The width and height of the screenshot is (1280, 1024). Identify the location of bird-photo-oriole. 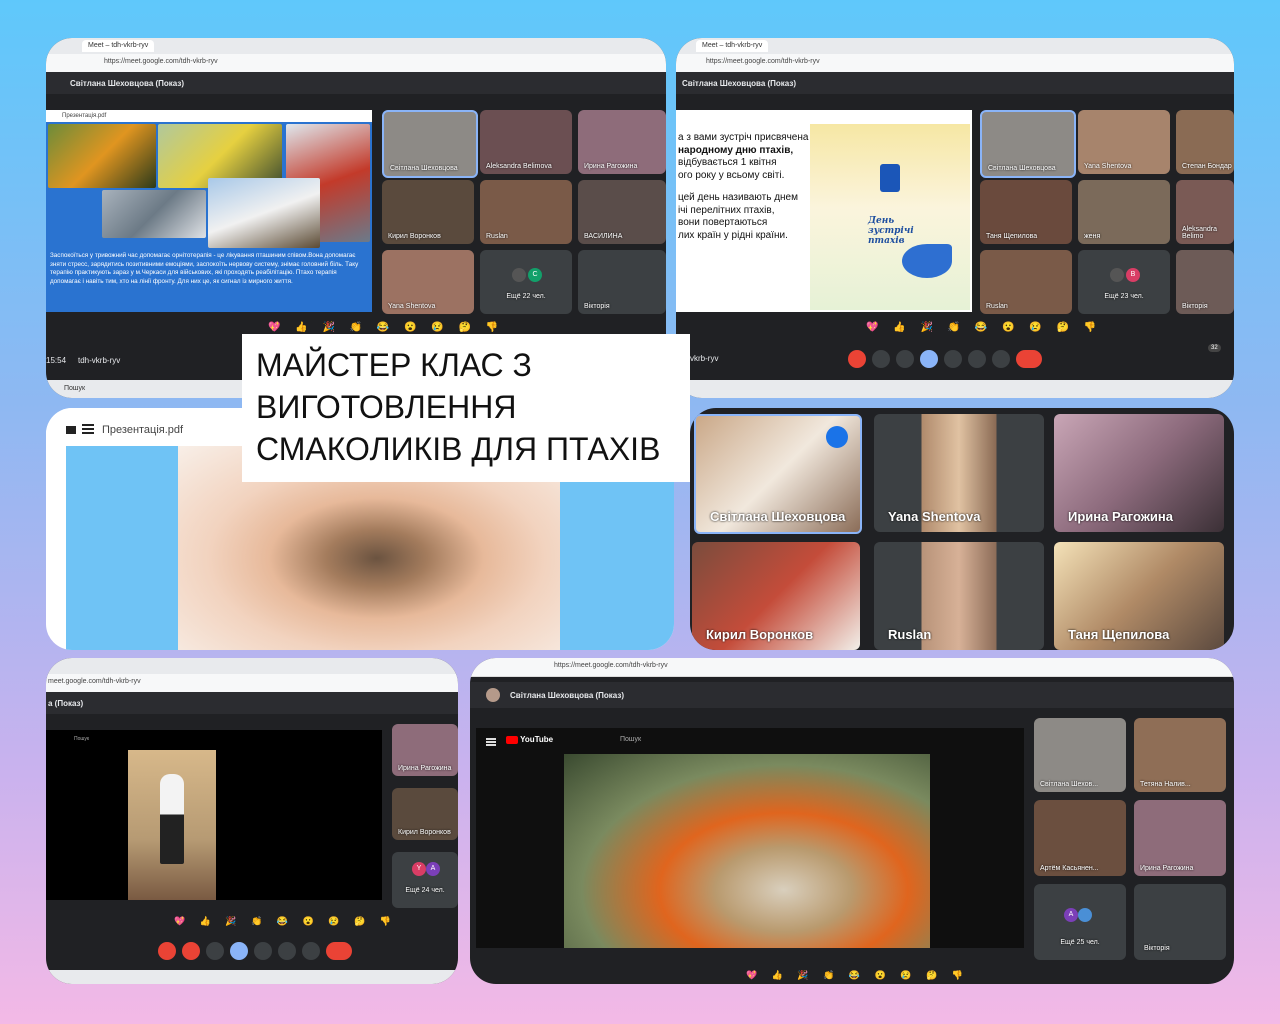
(102, 156).